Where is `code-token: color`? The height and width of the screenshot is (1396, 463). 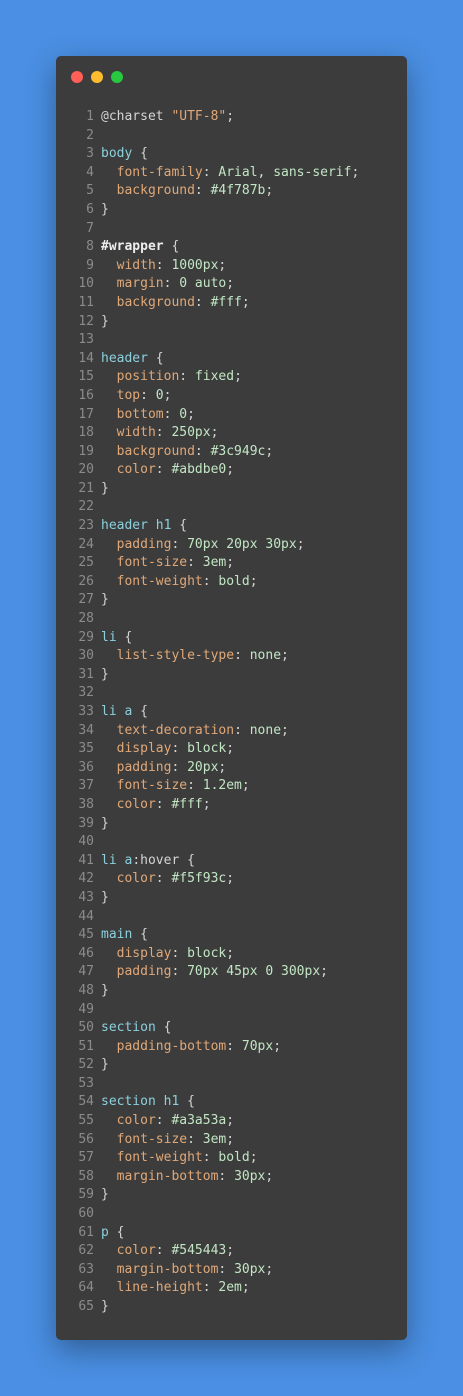 code-token: color is located at coordinates (128, 804).